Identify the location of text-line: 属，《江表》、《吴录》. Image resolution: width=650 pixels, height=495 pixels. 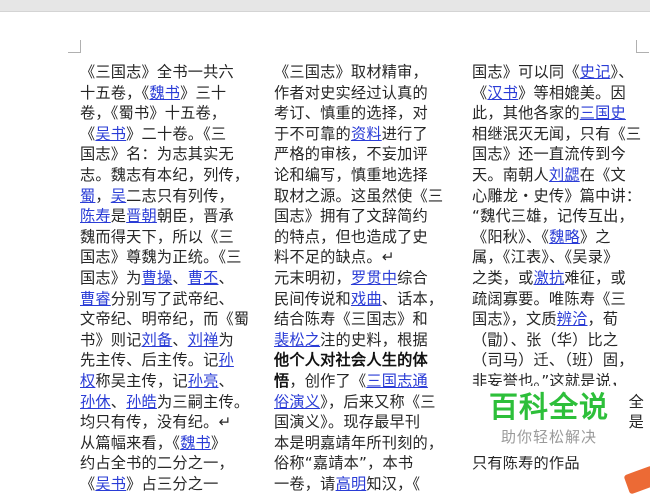
(558, 257).